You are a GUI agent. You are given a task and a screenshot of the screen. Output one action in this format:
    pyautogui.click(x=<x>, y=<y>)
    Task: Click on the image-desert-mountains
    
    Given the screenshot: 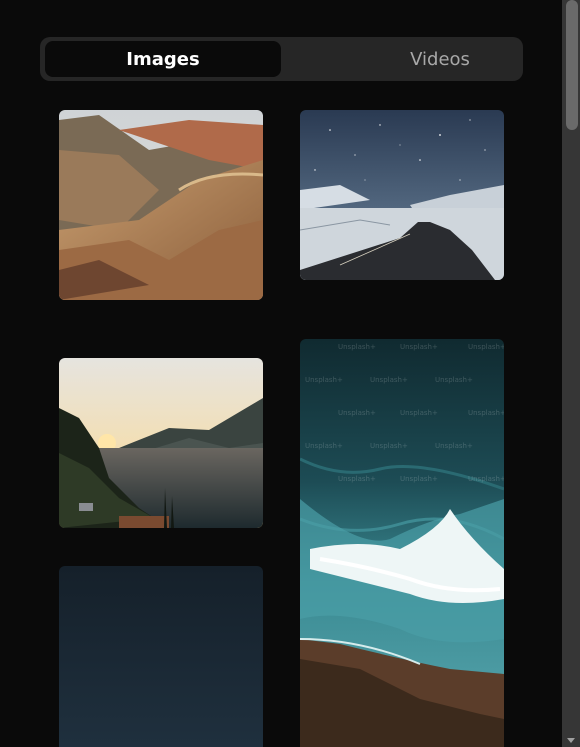 What is the action you would take?
    pyautogui.click(x=161, y=205)
    